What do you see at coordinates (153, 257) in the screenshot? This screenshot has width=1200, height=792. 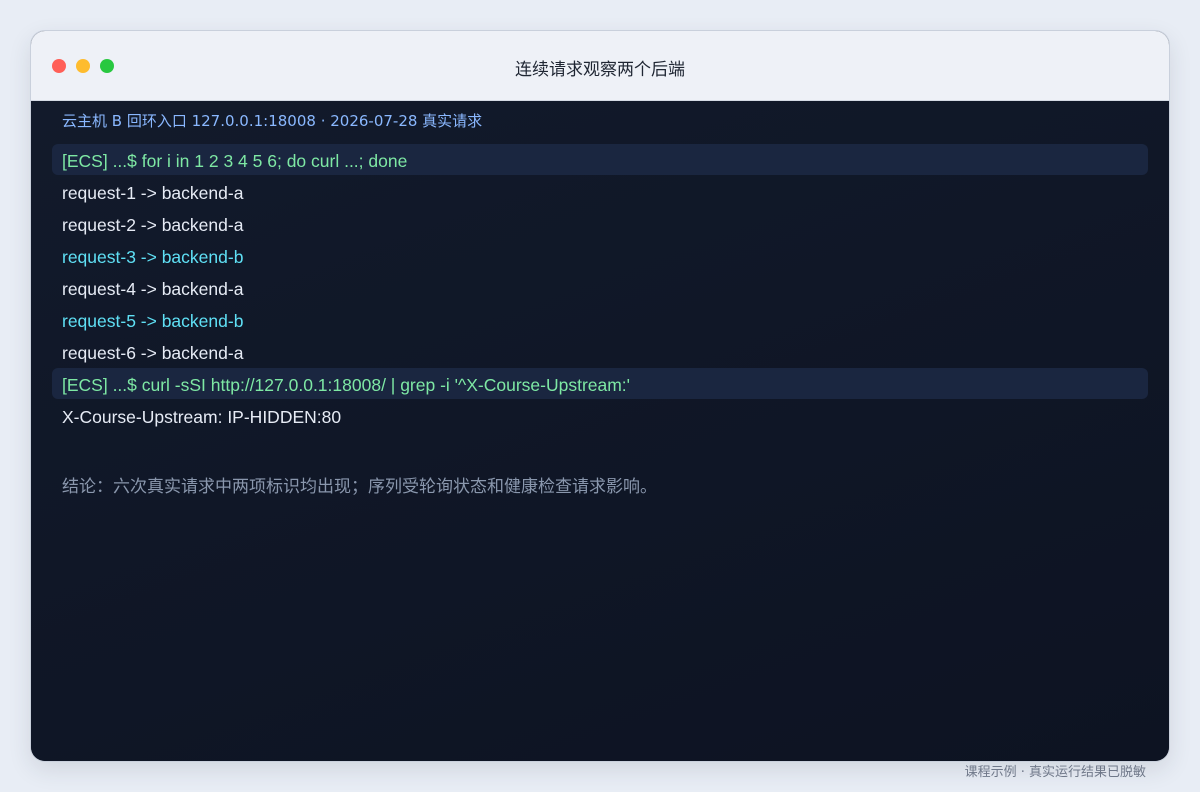 I see `request-output-line-backend-b: request-3 -> backend-b` at bounding box center [153, 257].